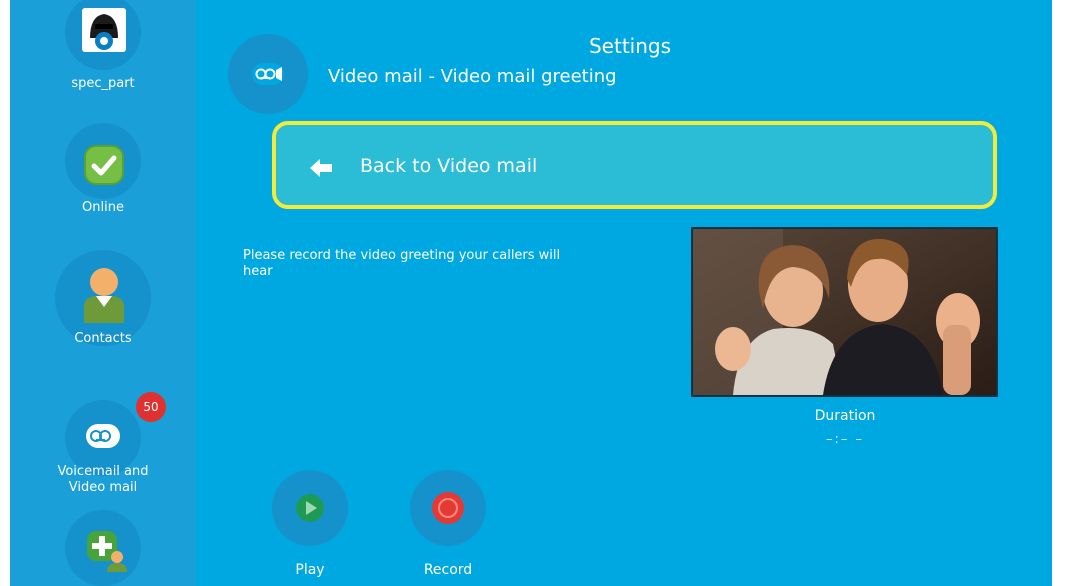 The height and width of the screenshot is (586, 1066). Describe the element at coordinates (107, 551) in the screenshot. I see `add-contact-icon` at that location.